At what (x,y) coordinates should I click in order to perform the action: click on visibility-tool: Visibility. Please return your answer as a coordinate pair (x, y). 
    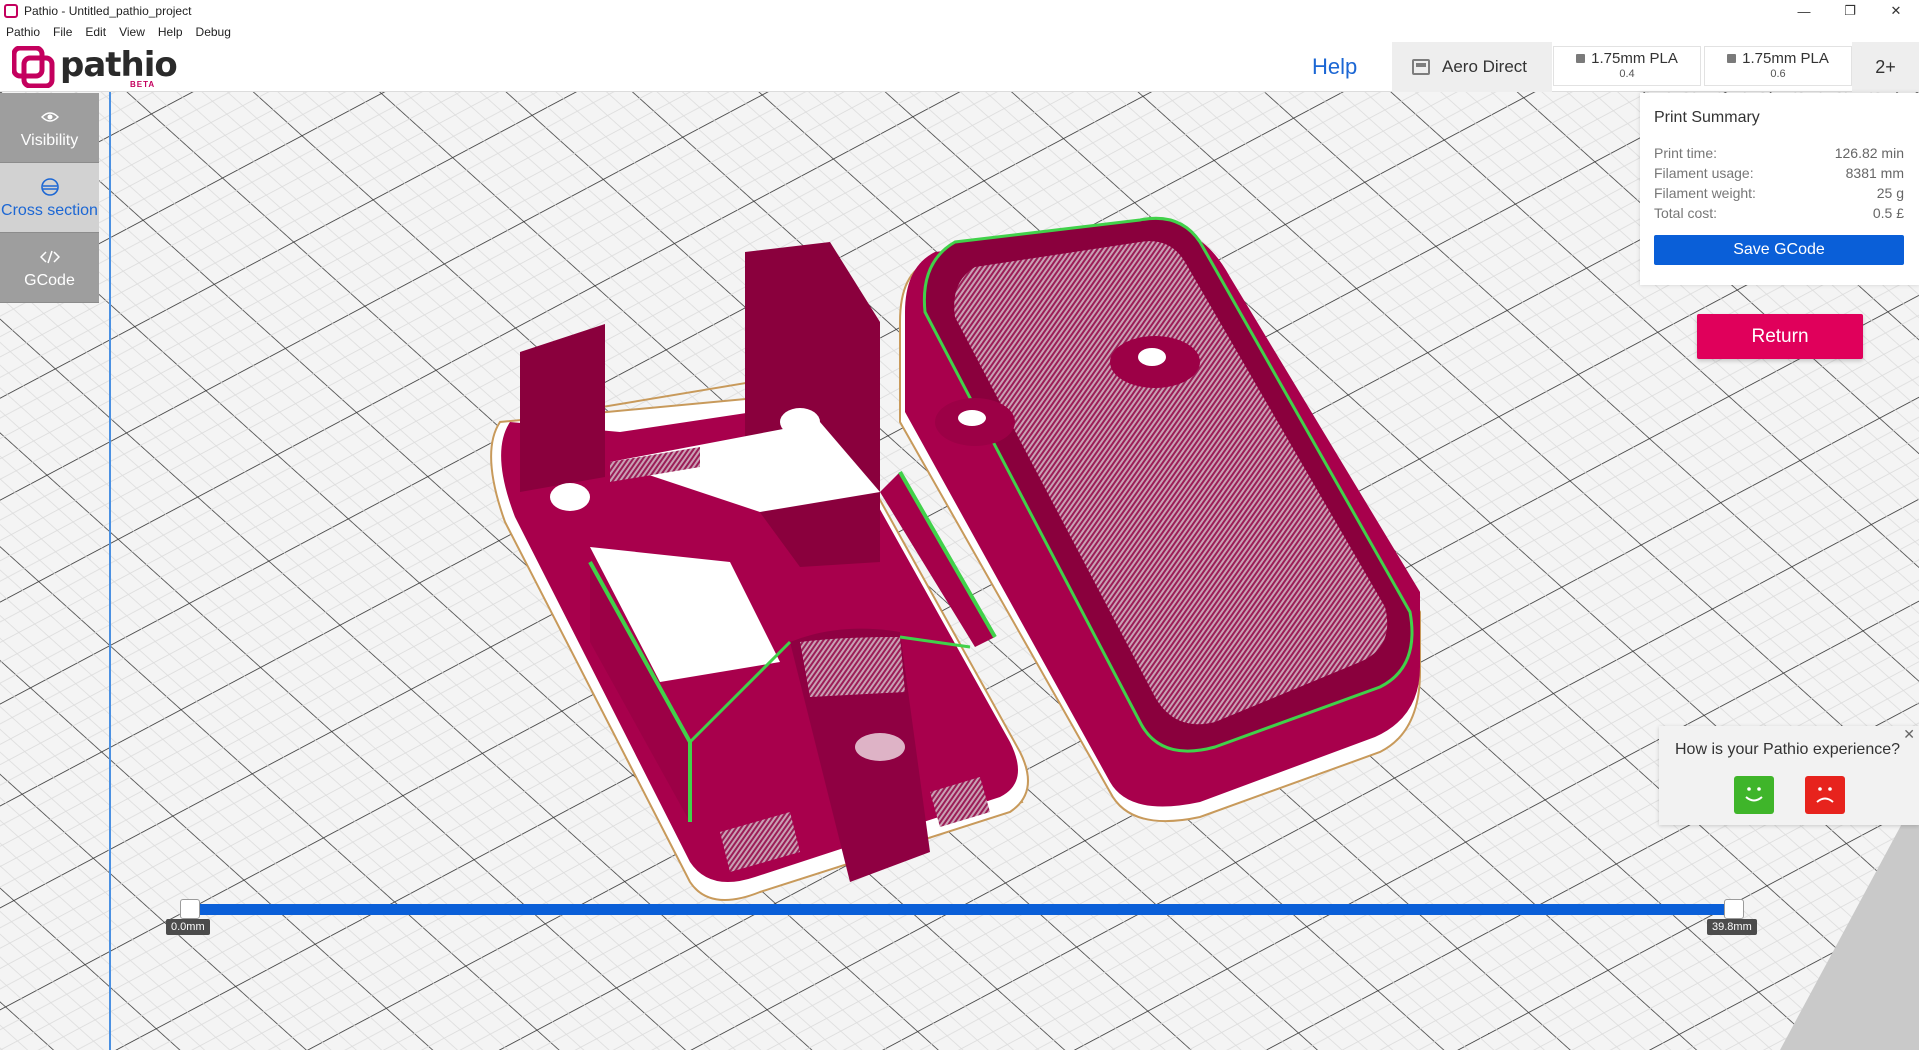
    Looking at the image, I should click on (49, 128).